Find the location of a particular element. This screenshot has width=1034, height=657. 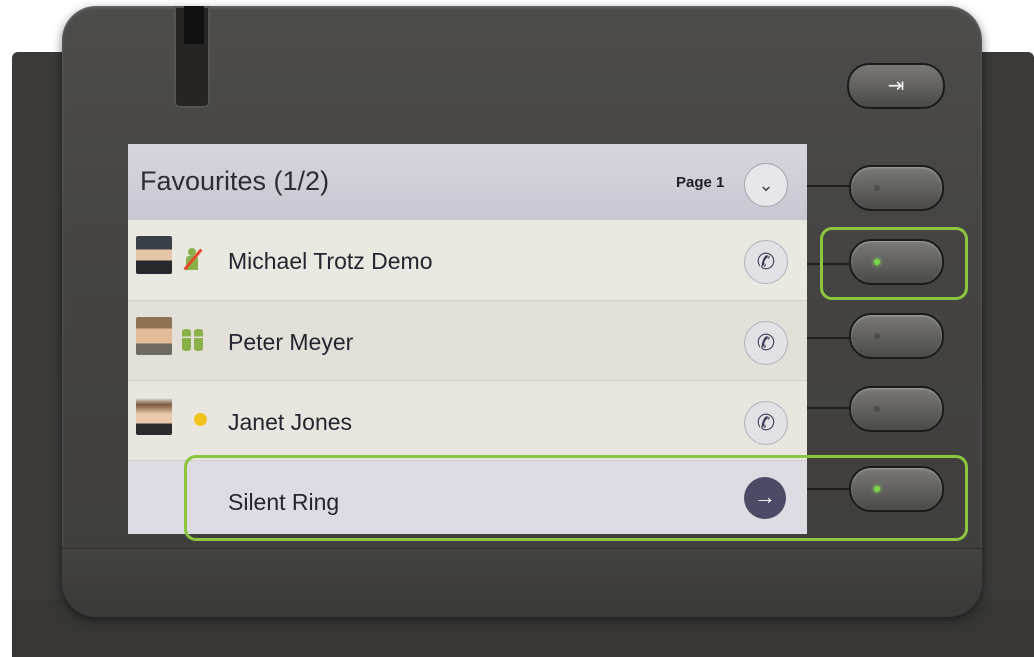

presence-available-icon is located at coordinates (193, 340).